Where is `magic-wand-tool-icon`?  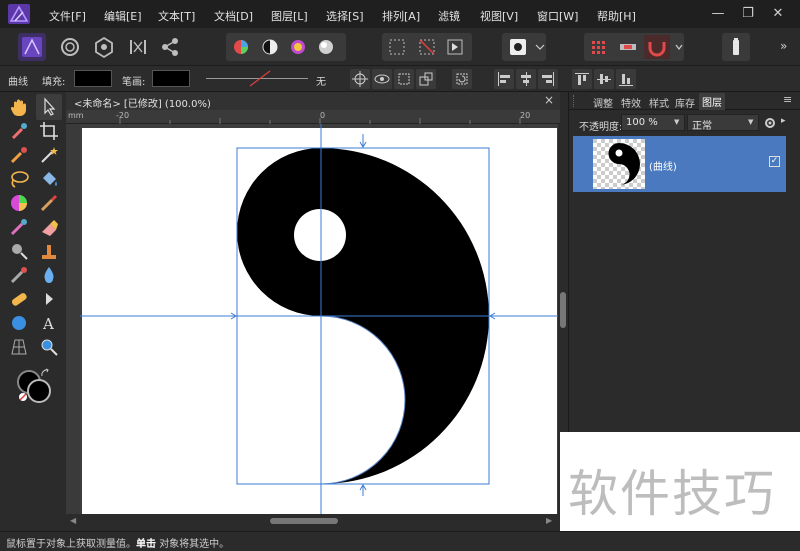
magic-wand-tool-icon is located at coordinates (49, 155).